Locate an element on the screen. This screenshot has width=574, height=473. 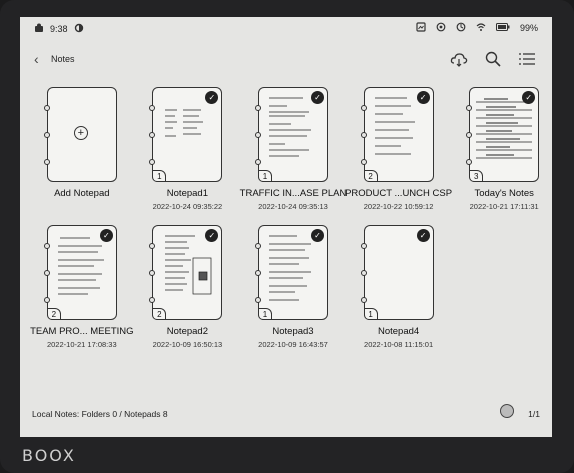
status-bar: 9:38 99% is located at coordinates (286, 28).